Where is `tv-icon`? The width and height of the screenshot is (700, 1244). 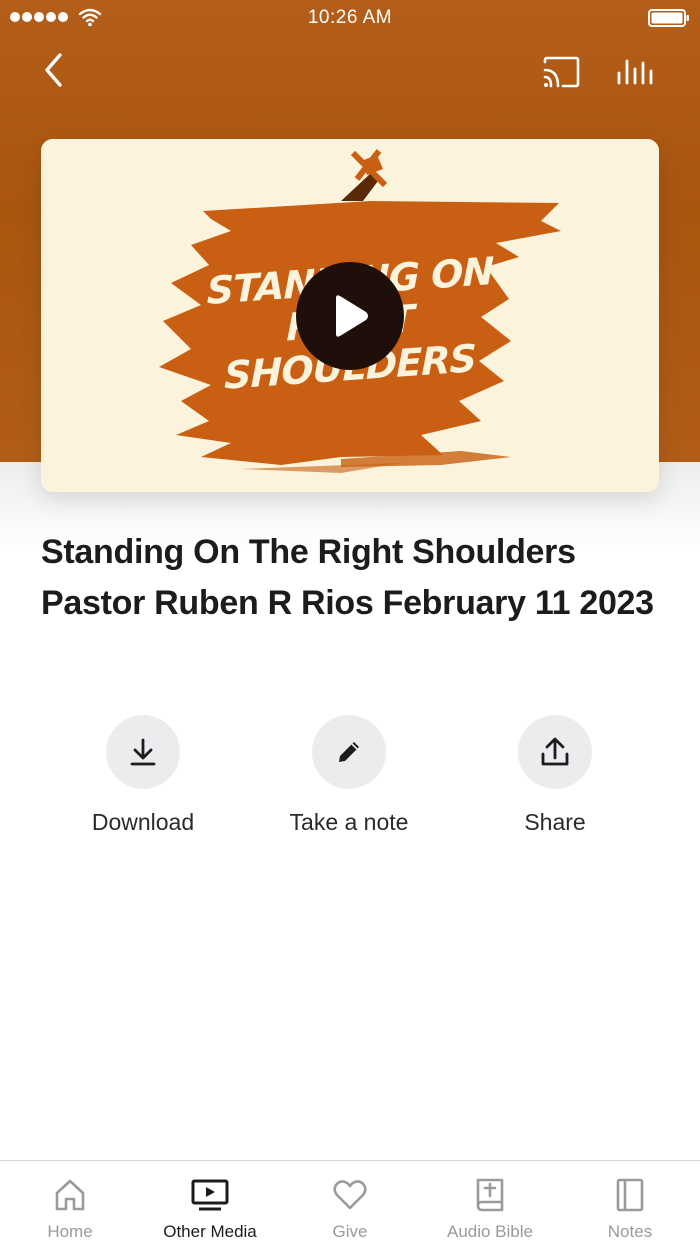
tv-icon is located at coordinates (210, 1195).